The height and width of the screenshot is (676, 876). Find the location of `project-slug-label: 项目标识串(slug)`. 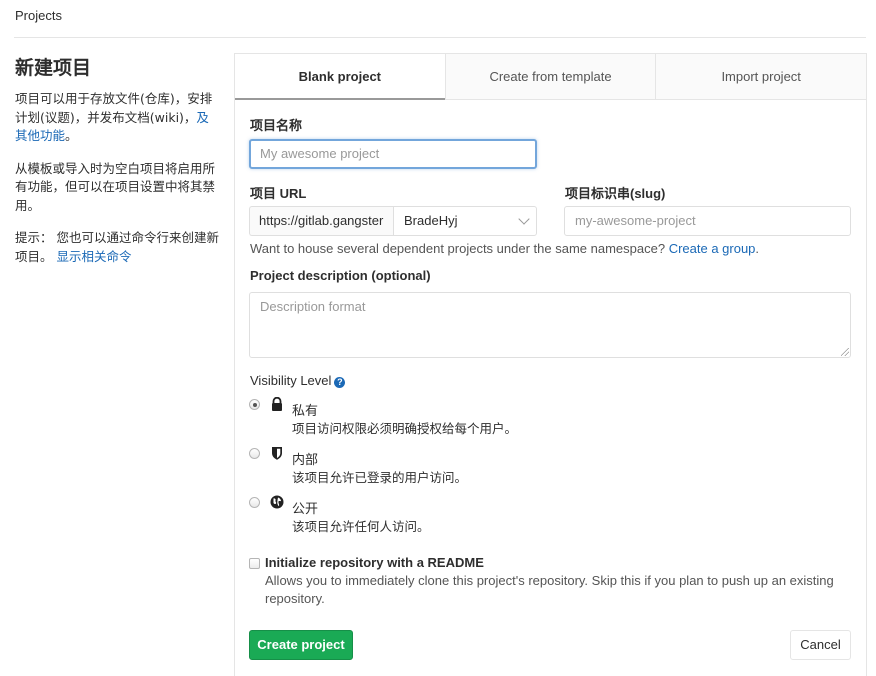

project-slug-label: 项目标识串(slug) is located at coordinates (615, 193).